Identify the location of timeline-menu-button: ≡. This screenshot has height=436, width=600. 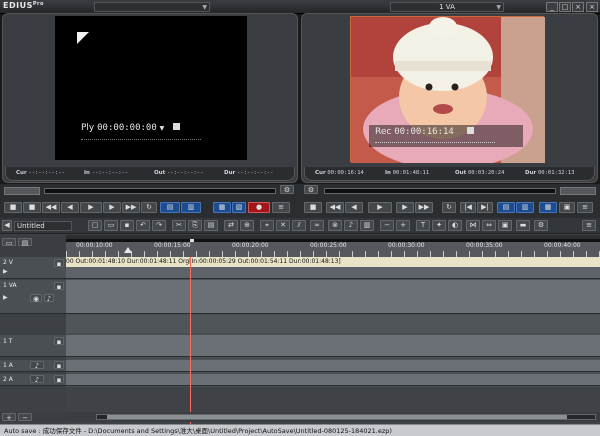
(589, 225).